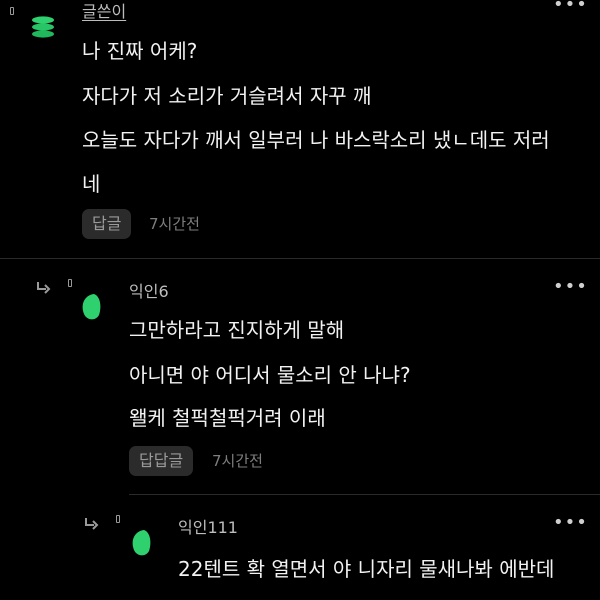 Image resolution: width=600 pixels, height=600 pixels. Describe the element at coordinates (237, 330) in the screenshot. I see `comment-line: 그만하라고 진지하게 말해` at that location.